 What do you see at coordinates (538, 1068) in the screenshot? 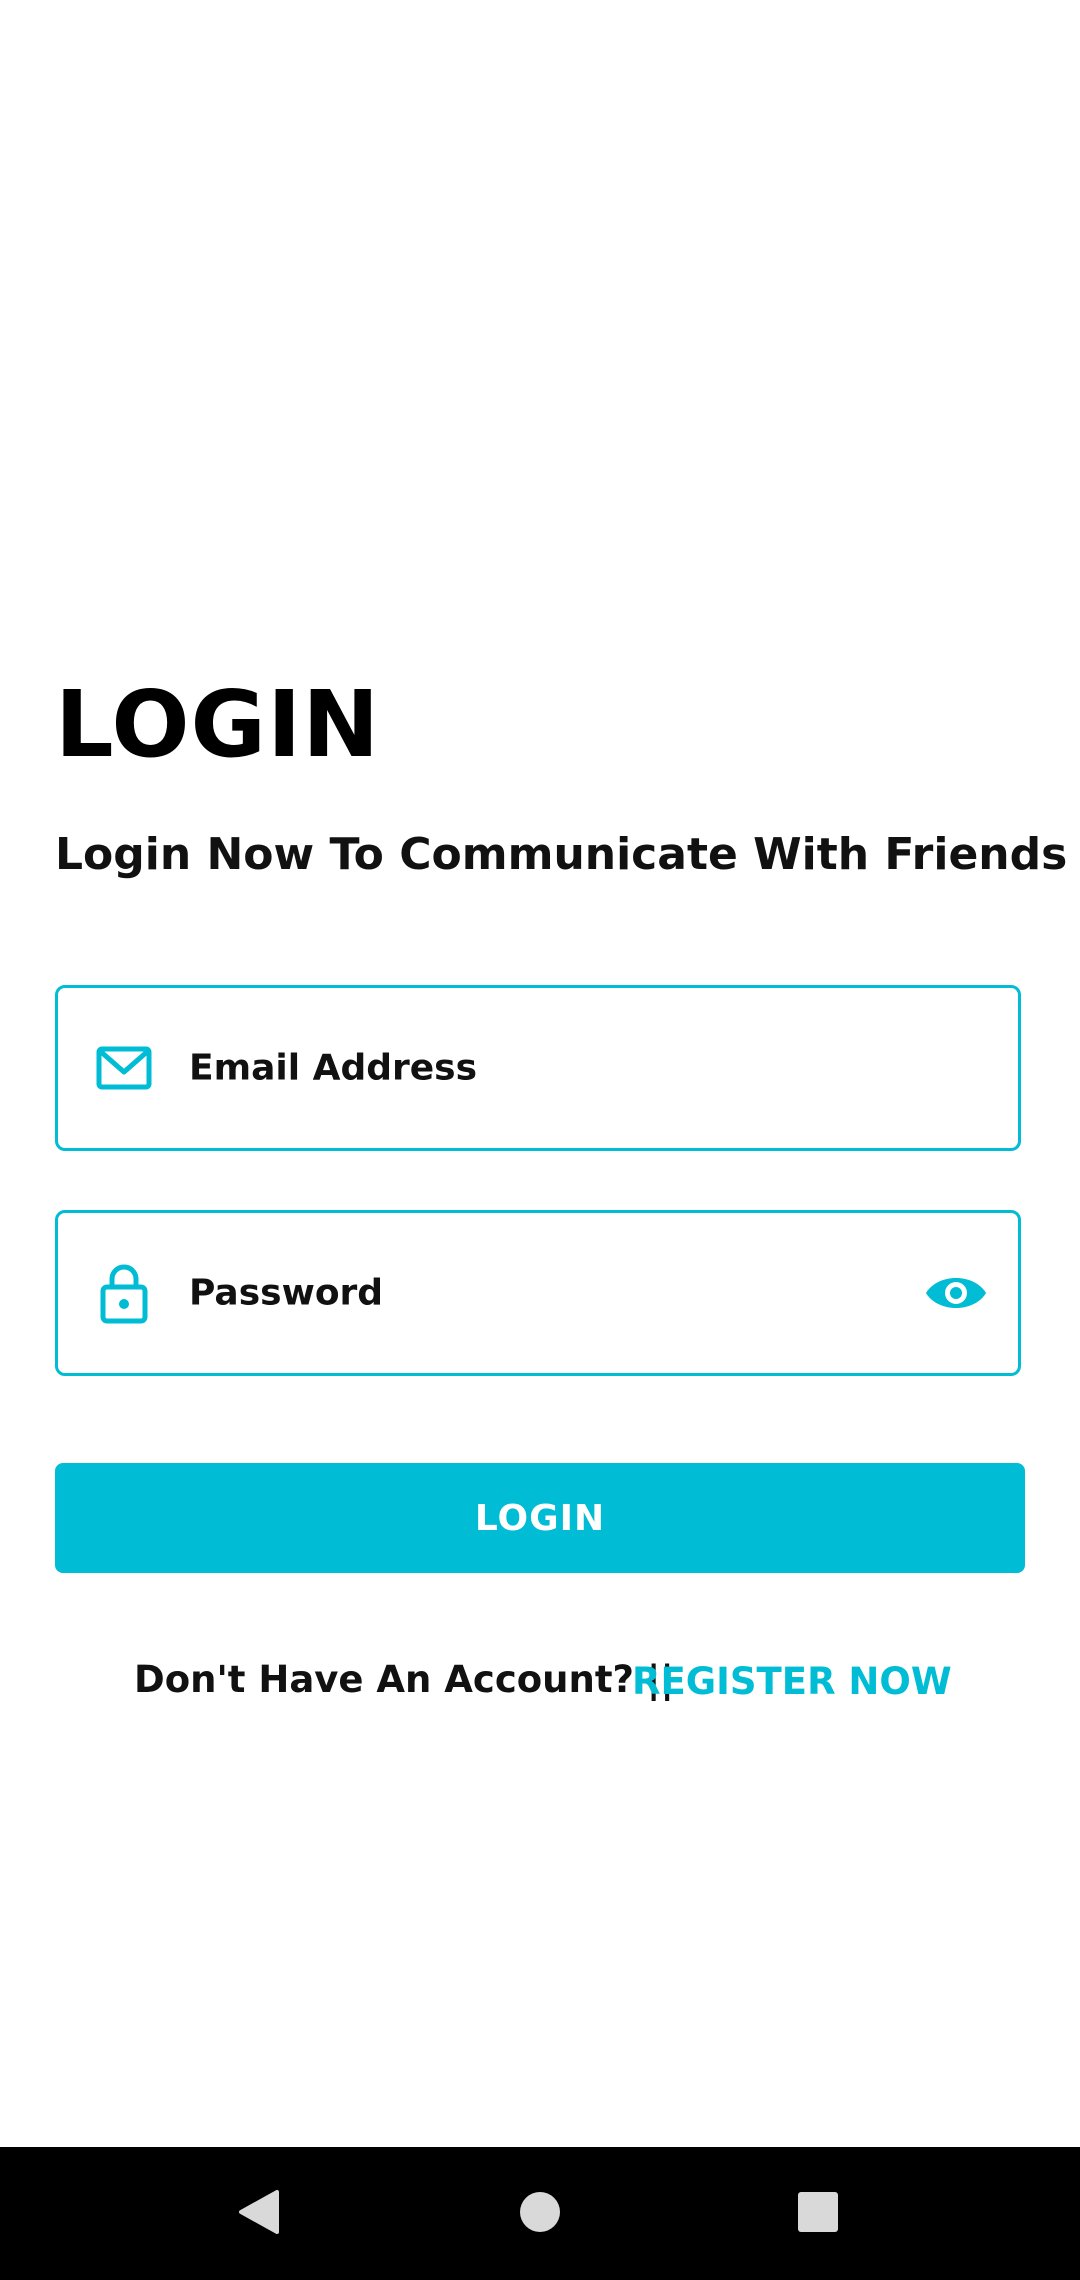
I see `email-field: Email Address` at bounding box center [538, 1068].